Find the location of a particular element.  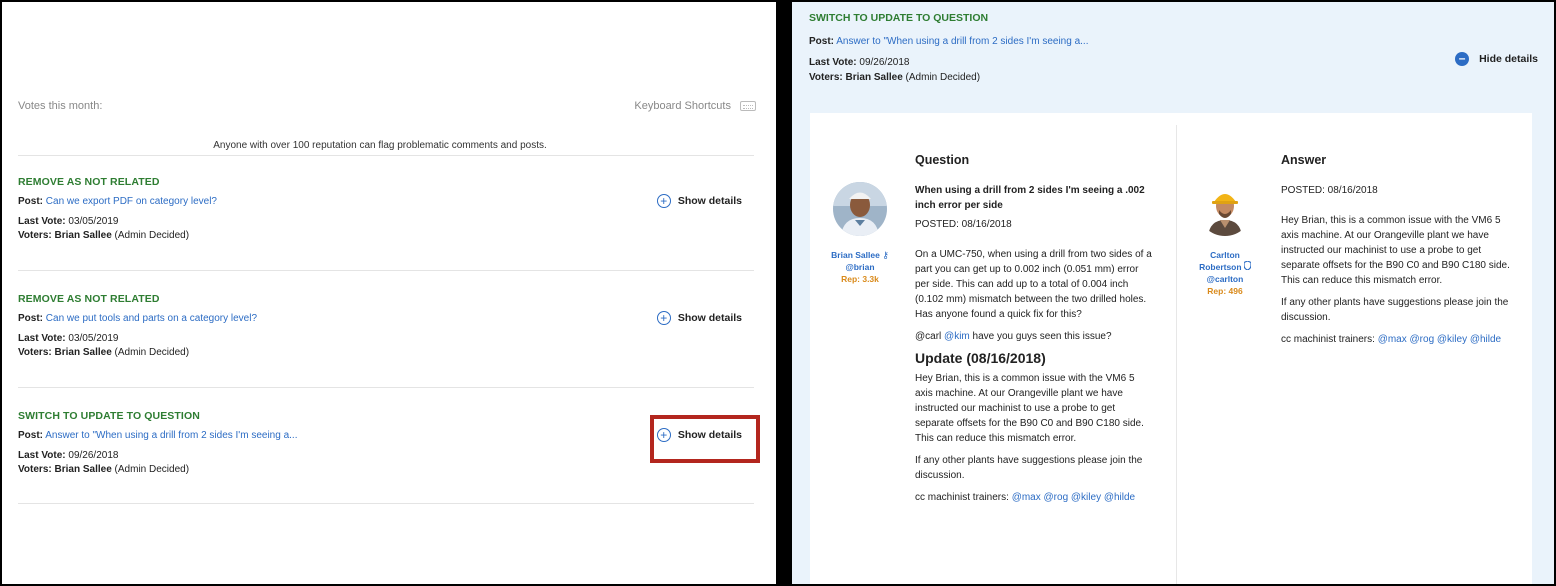

highlight-box is located at coordinates (705, 439).